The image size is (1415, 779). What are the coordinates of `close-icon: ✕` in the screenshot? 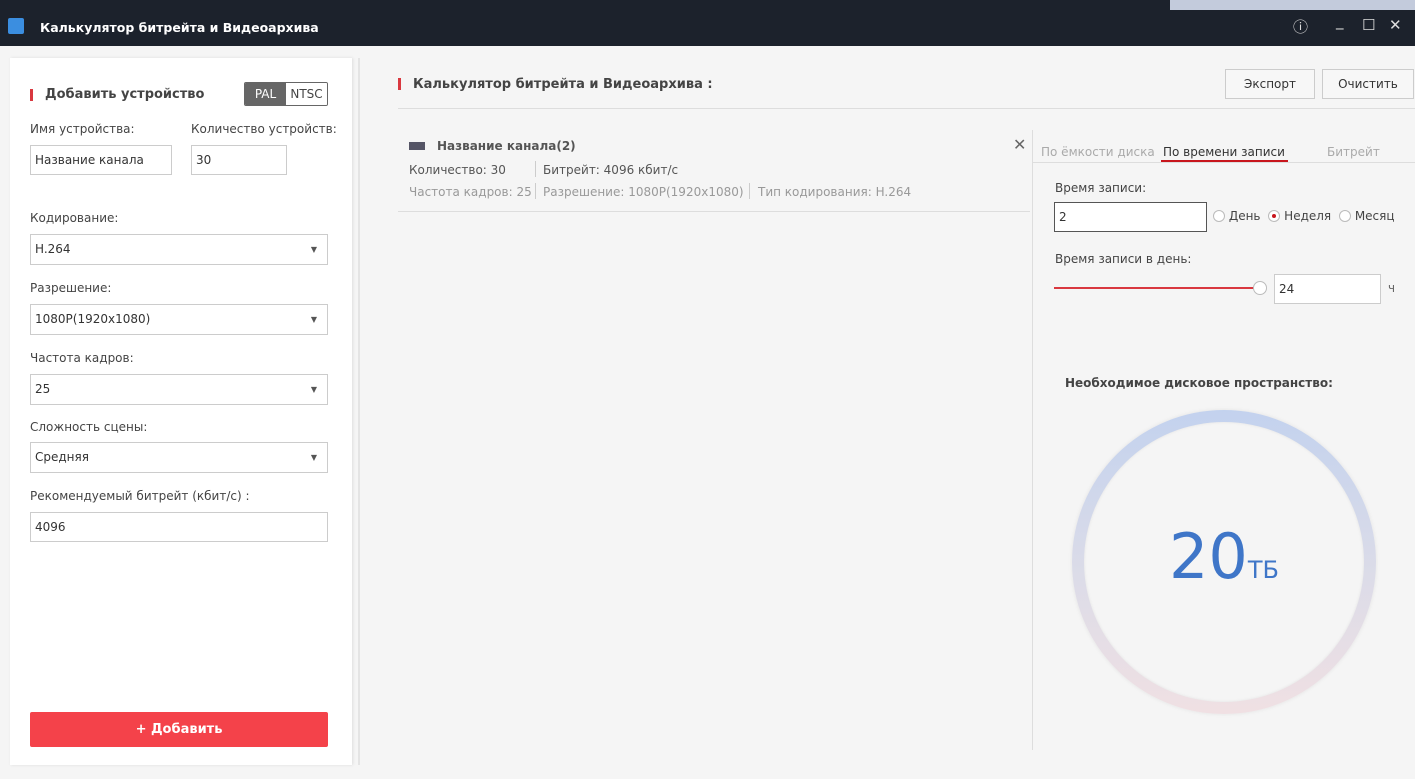 It's located at (1395, 25).